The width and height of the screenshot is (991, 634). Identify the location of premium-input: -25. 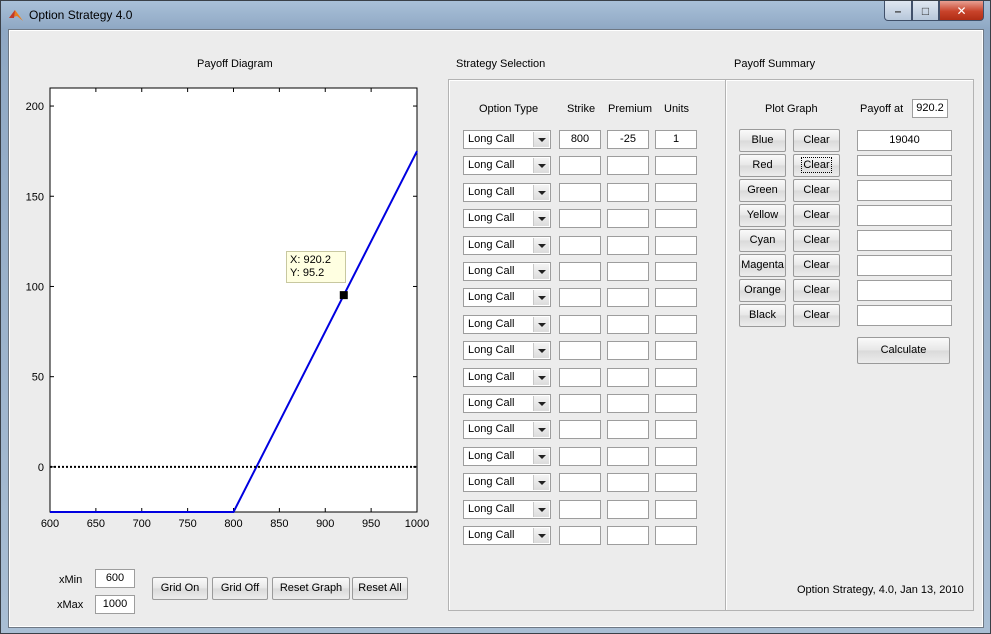
(628, 139).